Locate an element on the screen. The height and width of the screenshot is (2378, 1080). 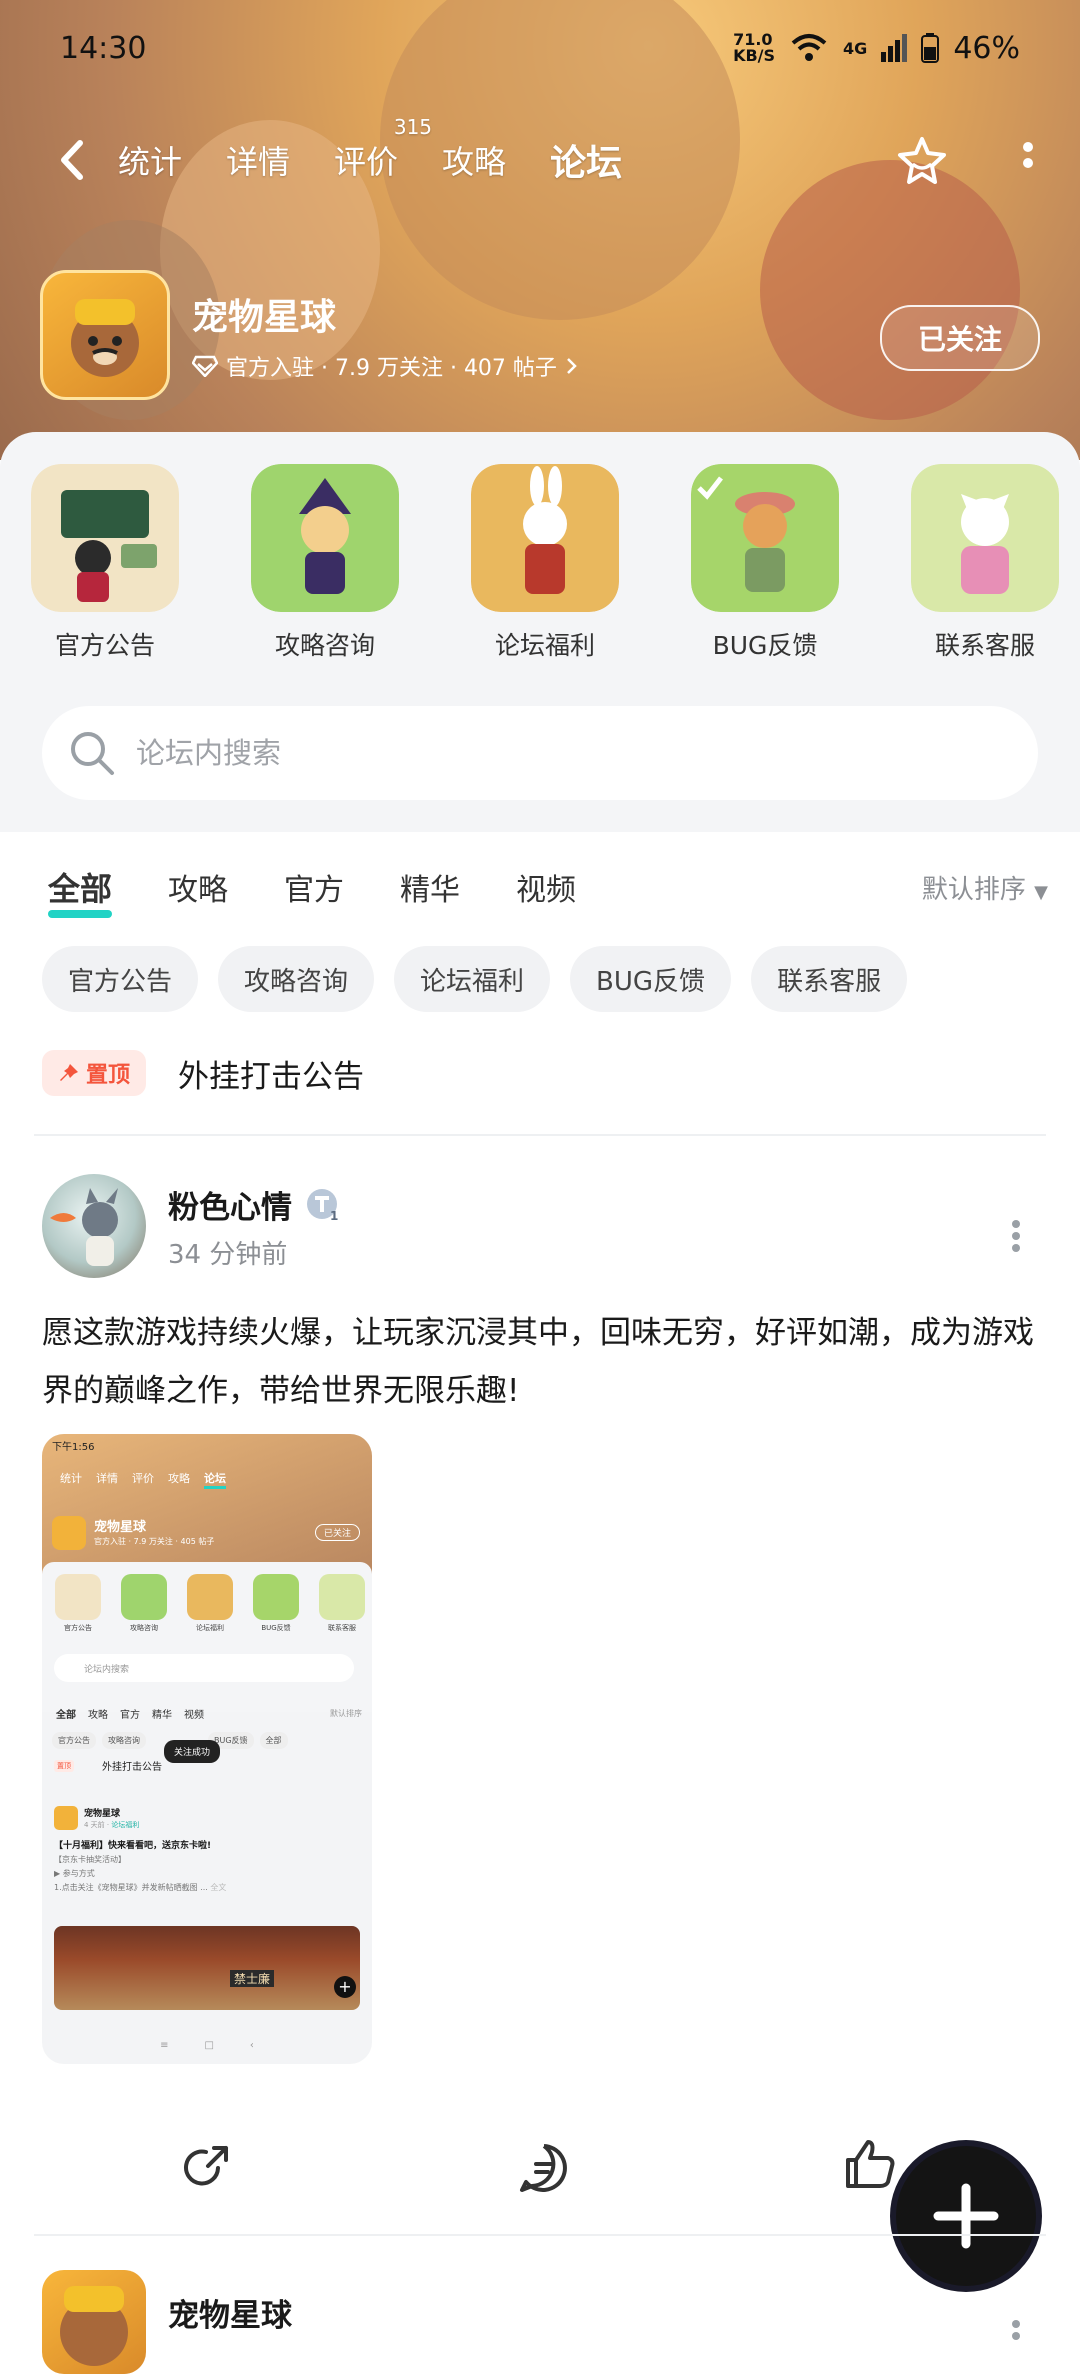
shot-cats: 官方公告 攻略咨询 论坛福利 BUG反馈 联系客服 is located at coordinates (210, 1603).